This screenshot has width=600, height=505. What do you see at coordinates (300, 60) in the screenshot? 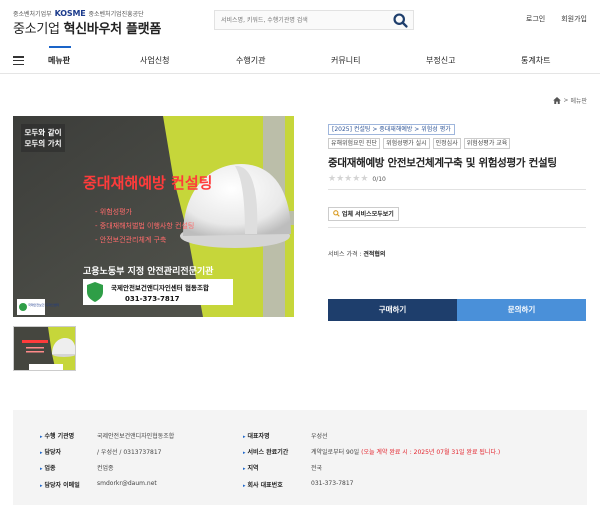
I see `main-nav: 메뉴판 사업신청 수행기관 커뮤니티 부정신고 통계차트` at bounding box center [300, 60].